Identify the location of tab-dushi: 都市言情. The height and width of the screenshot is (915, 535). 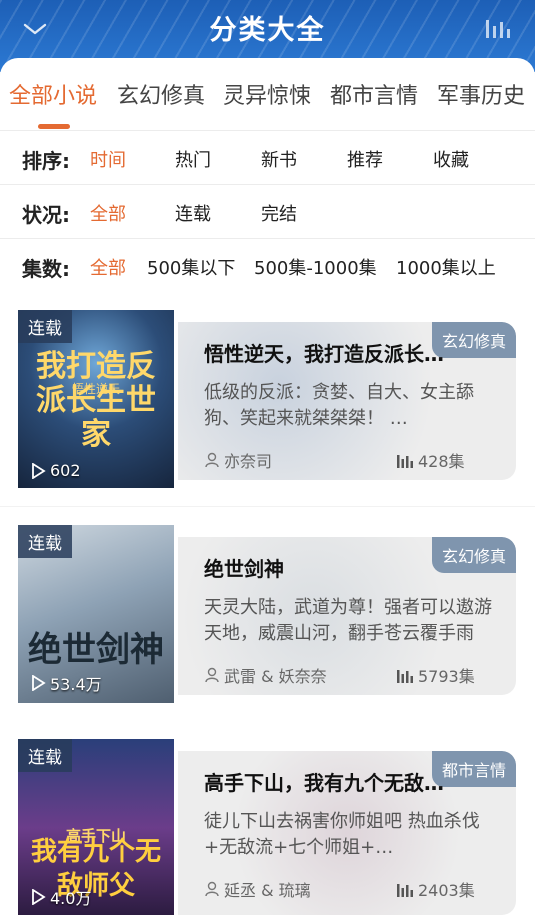
(374, 94).